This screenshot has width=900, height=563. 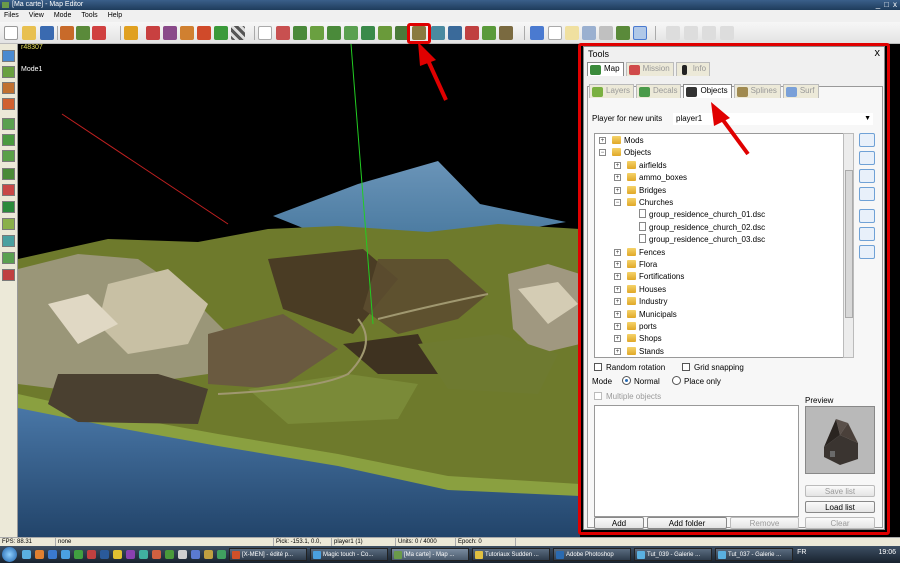 What do you see at coordinates (867, 194) in the screenshot?
I see `plant-category-icon` at bounding box center [867, 194].